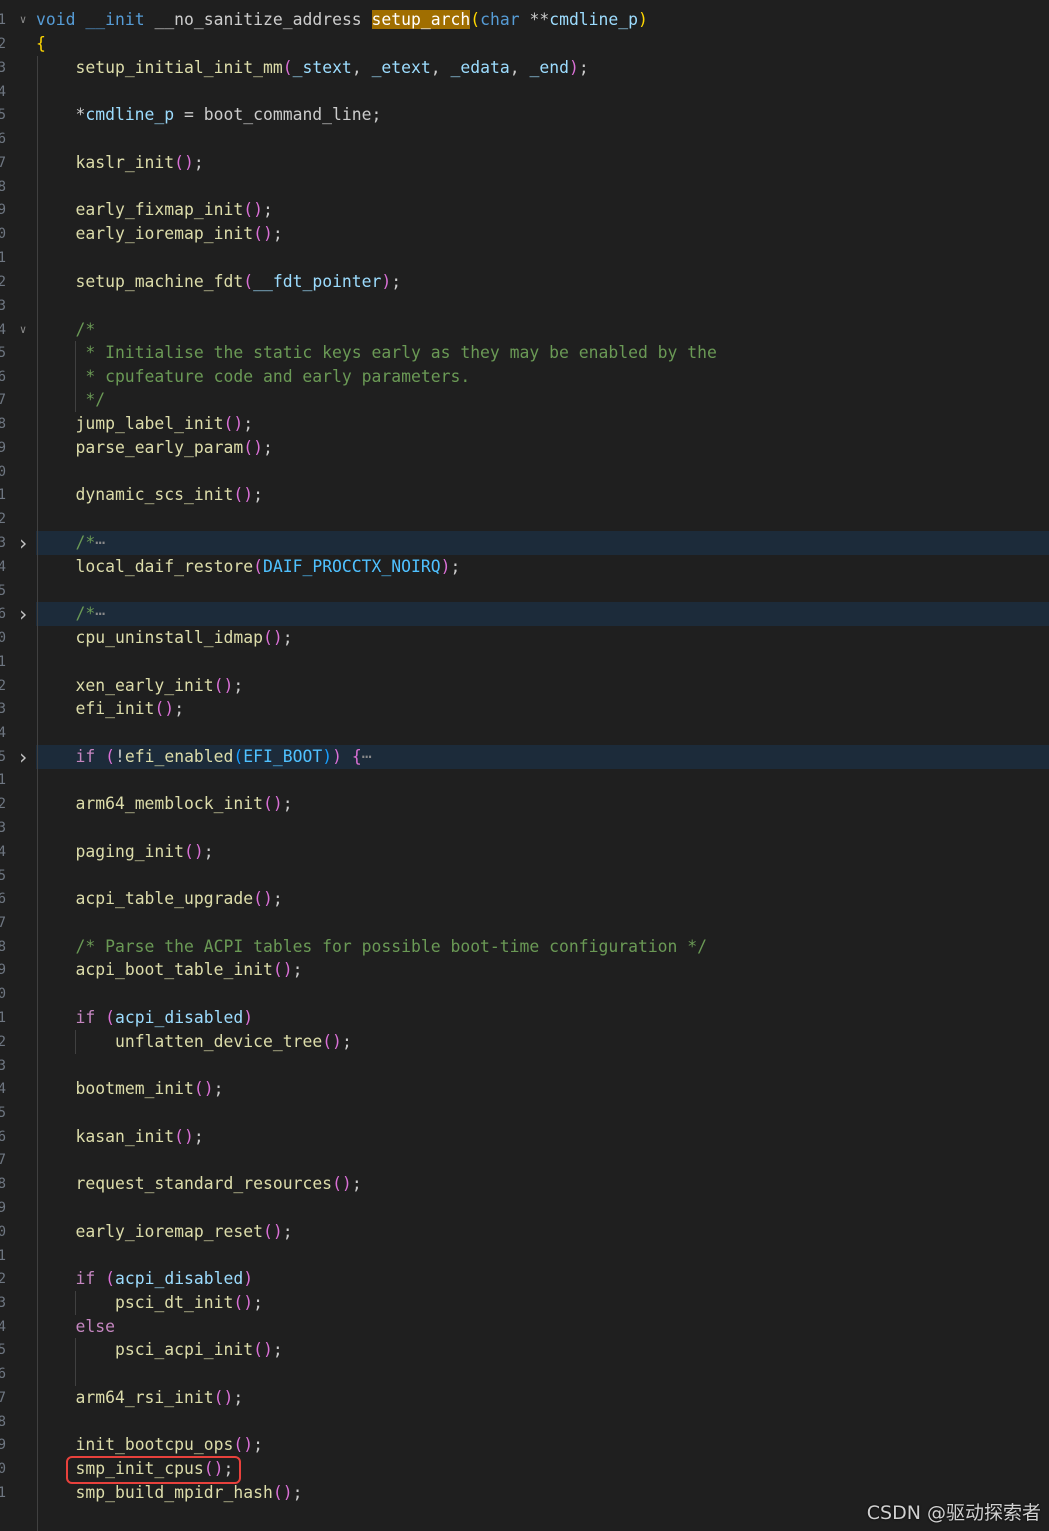 Image resolution: width=1049 pixels, height=1531 pixels. I want to click on code-token: parse_early_param, so click(159, 447).